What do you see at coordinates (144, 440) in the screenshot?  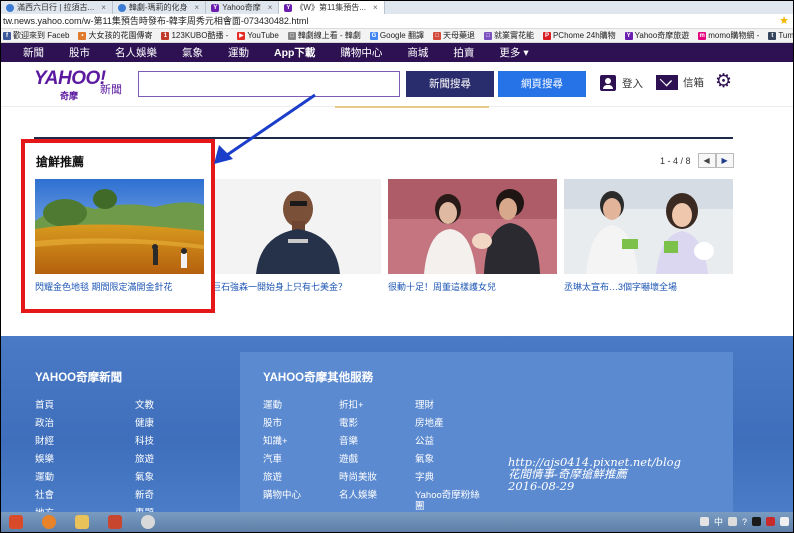 I see `footer-link: 科技` at bounding box center [144, 440].